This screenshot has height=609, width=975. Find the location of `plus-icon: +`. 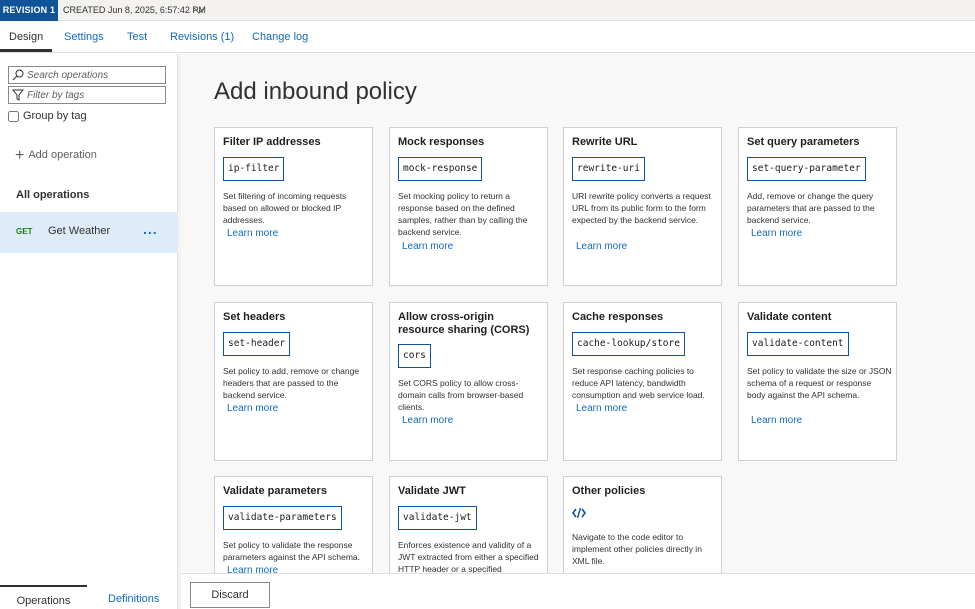

plus-icon: + is located at coordinates (20, 155).